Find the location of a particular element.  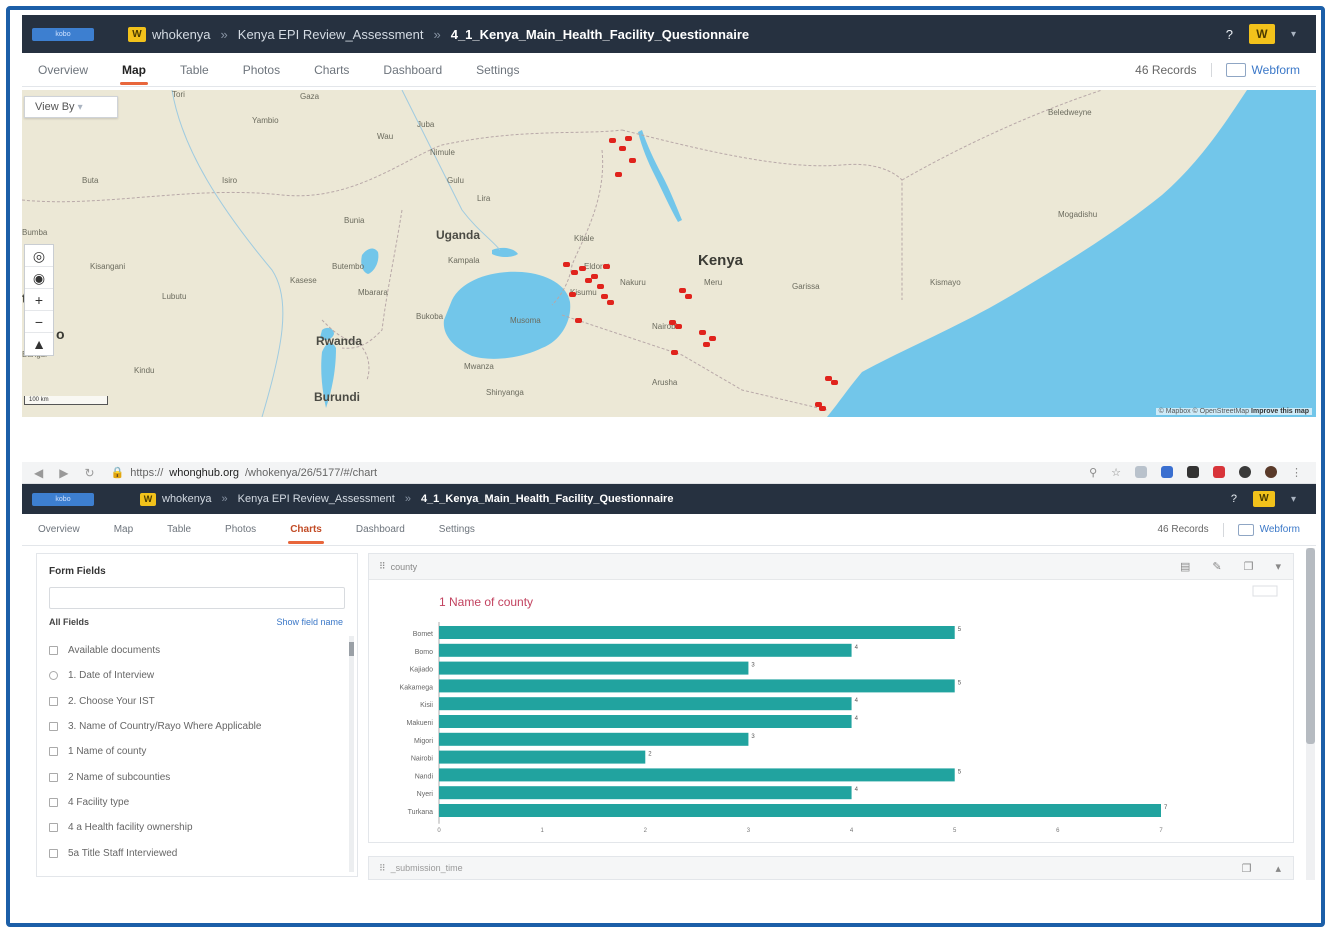

star-icon: ☆ is located at coordinates (1116, 472).